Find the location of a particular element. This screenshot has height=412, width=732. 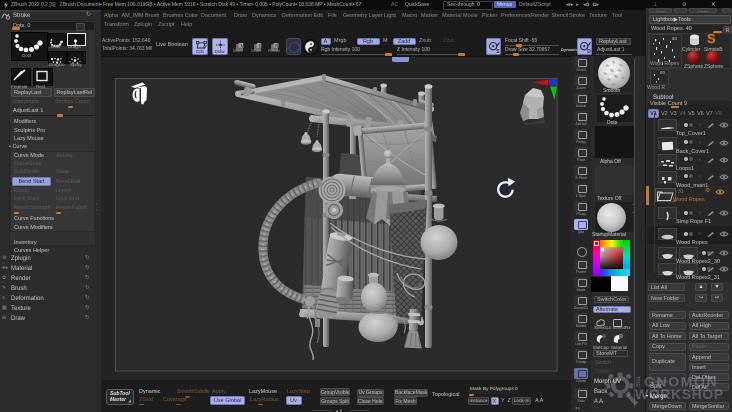

svg-text: S is located at coordinates (498, 51).